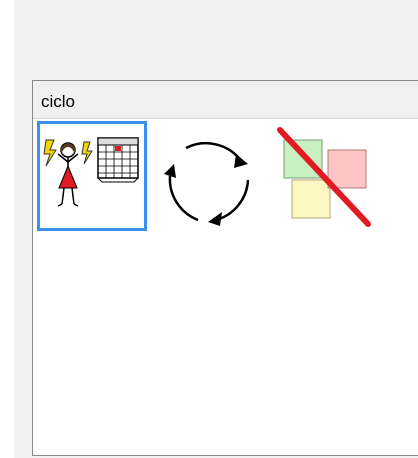  I want to click on symbol-tile-no-colors, so click(324, 176).